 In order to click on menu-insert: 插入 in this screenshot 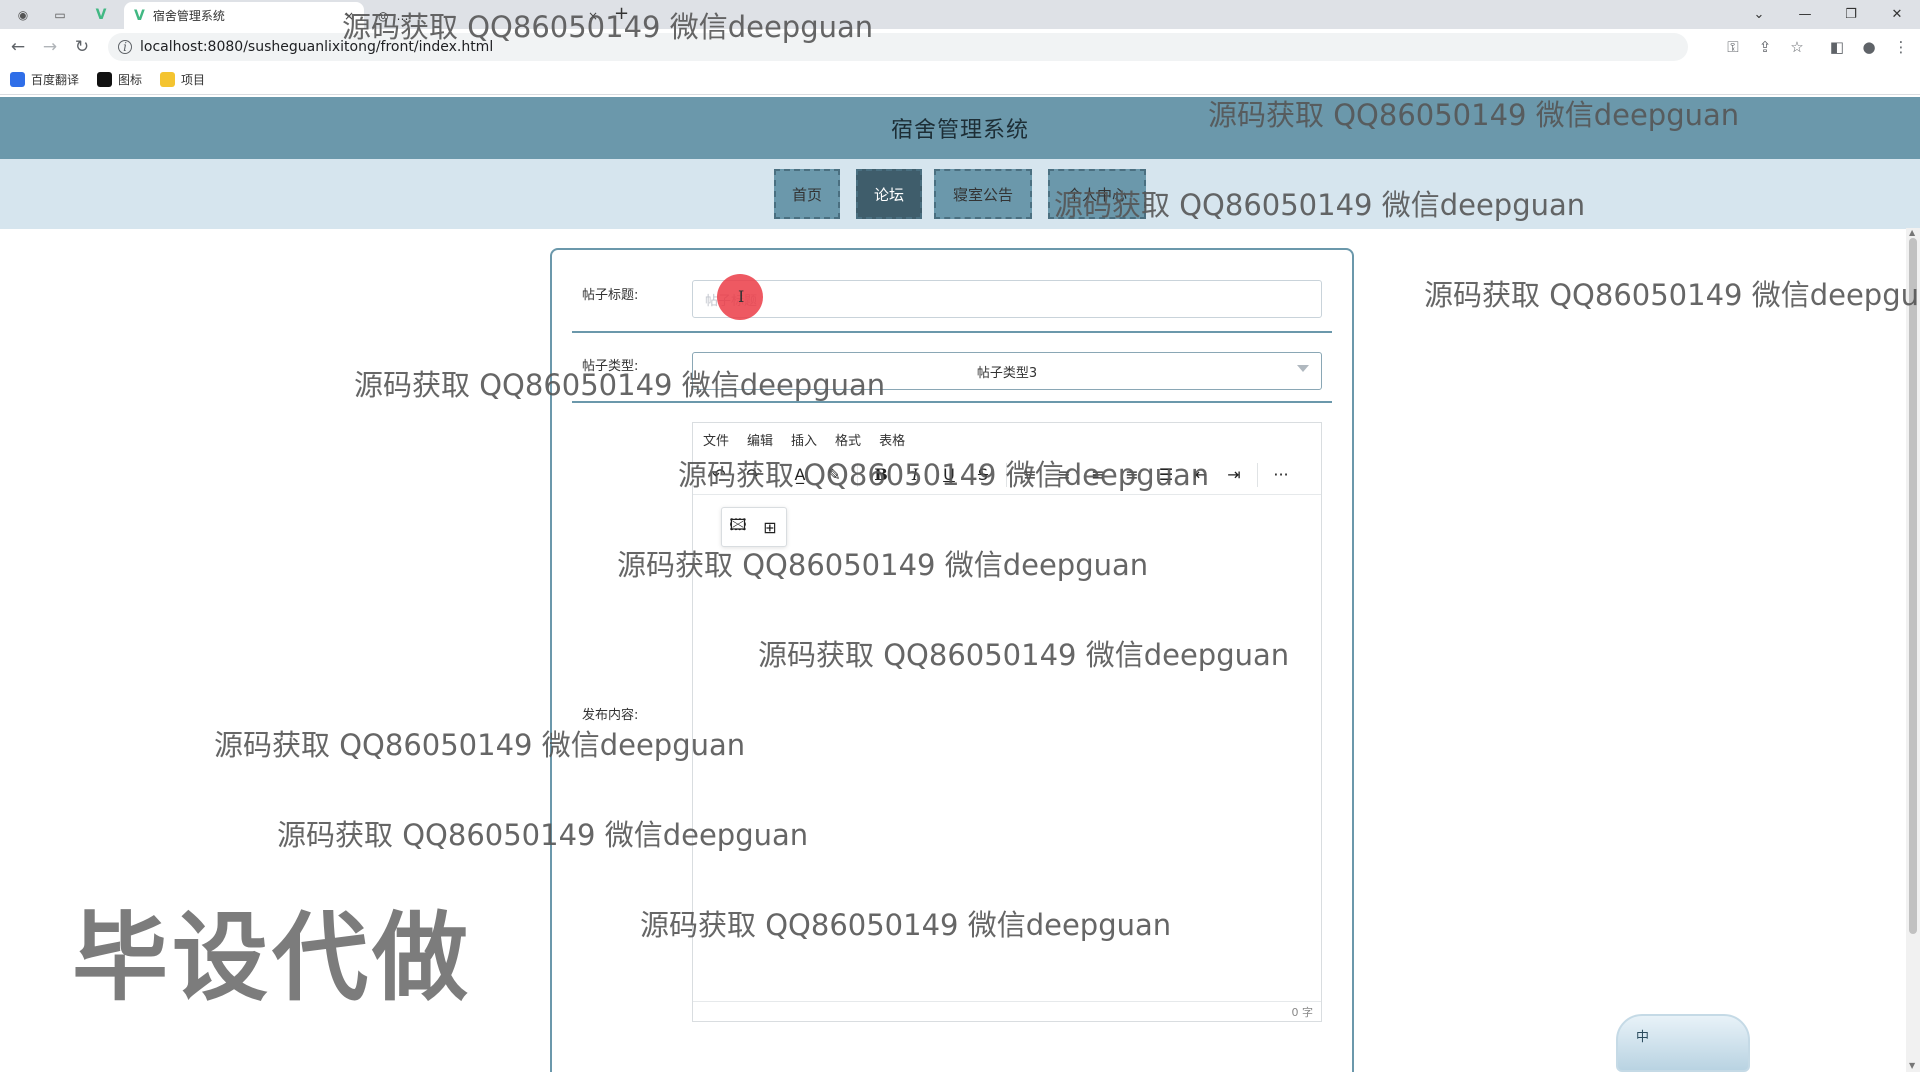, I will do `click(804, 439)`.